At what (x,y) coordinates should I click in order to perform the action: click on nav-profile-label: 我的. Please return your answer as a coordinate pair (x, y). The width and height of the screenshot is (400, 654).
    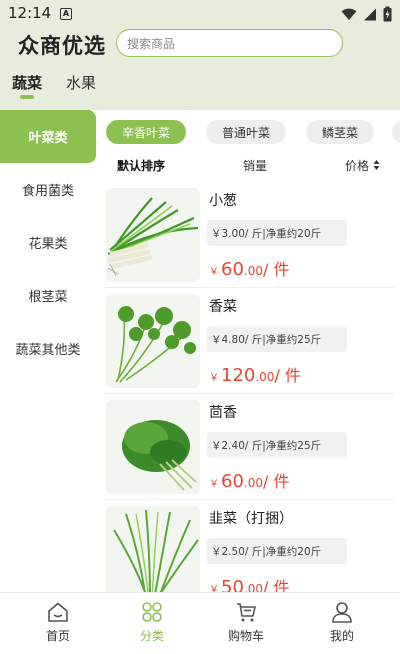
    Looking at the image, I should click on (341, 636).